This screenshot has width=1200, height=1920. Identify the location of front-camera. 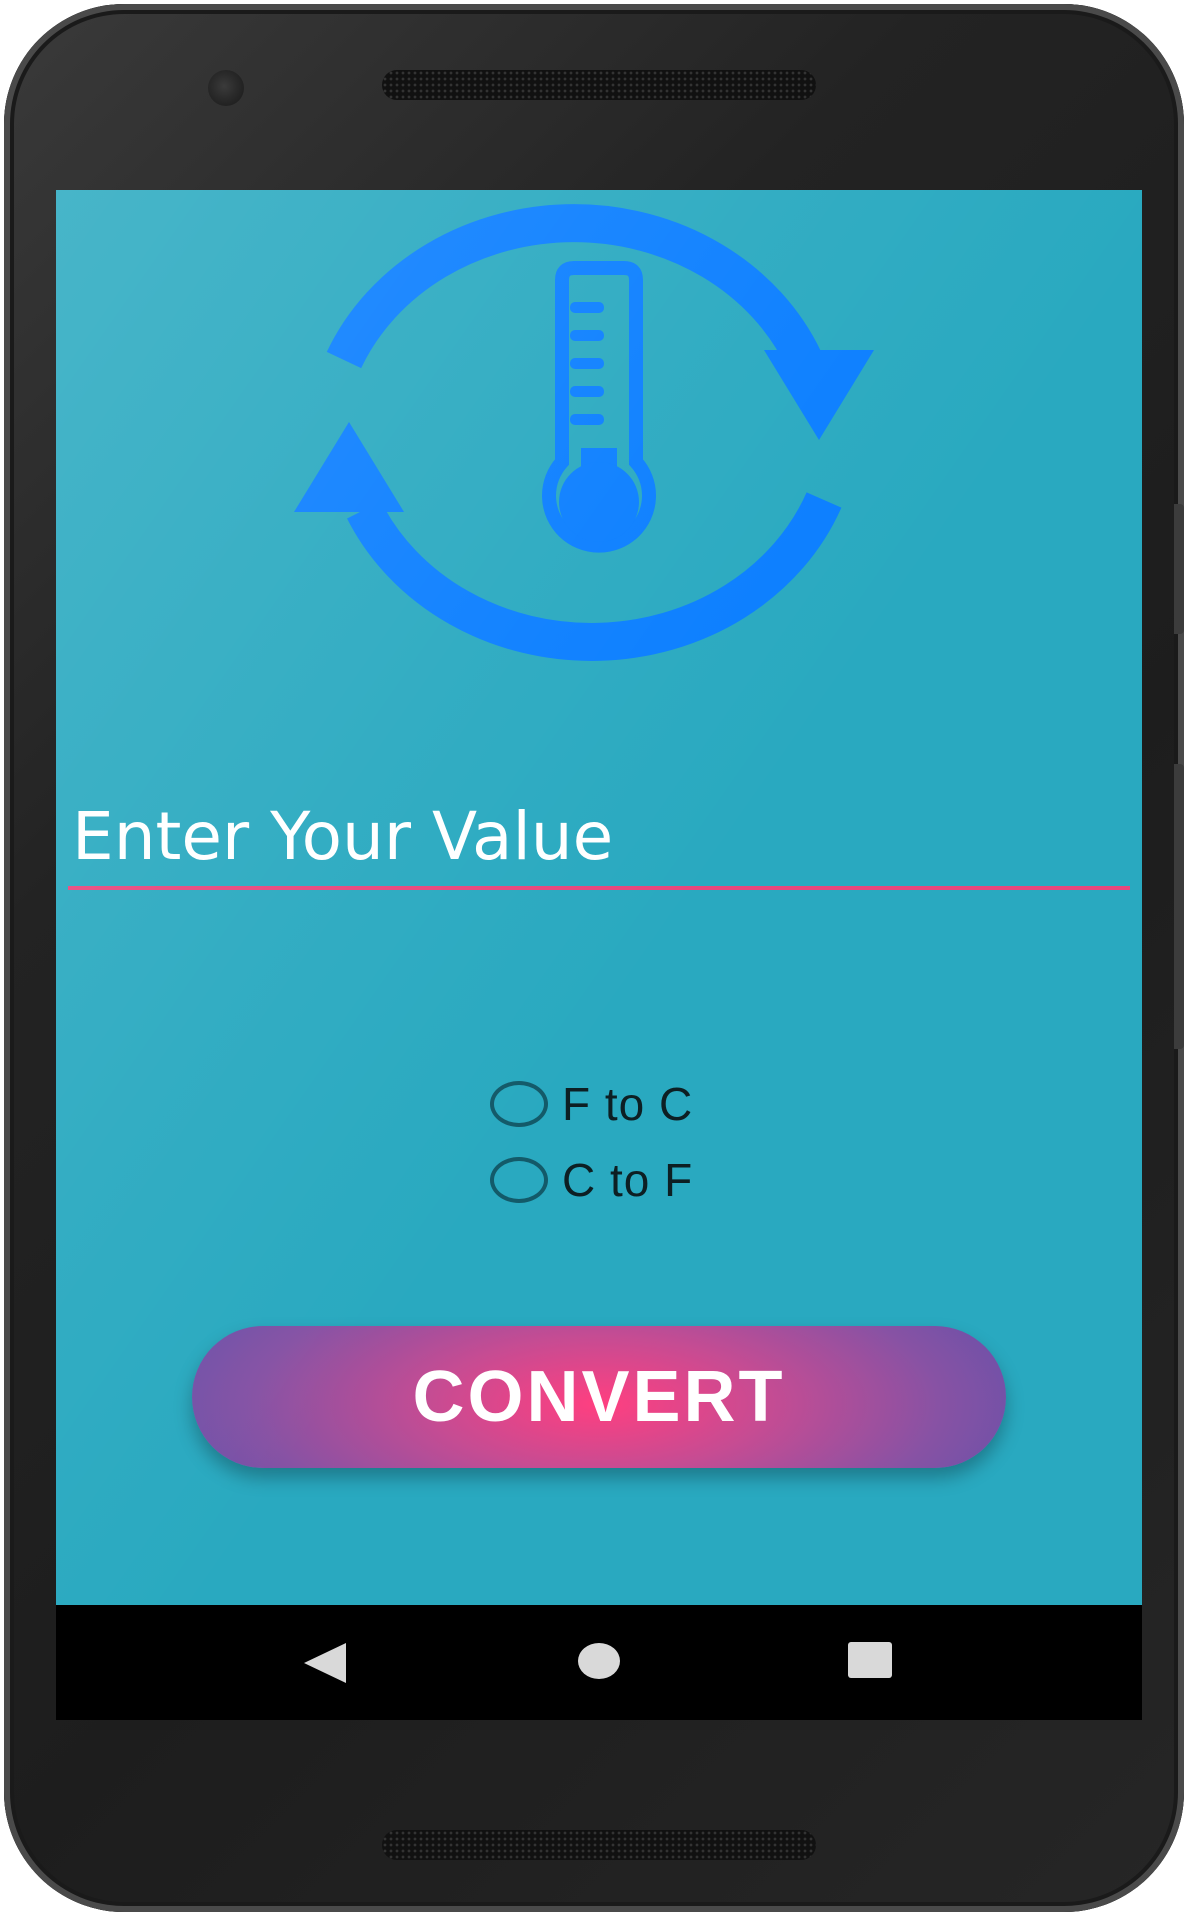
(226, 88).